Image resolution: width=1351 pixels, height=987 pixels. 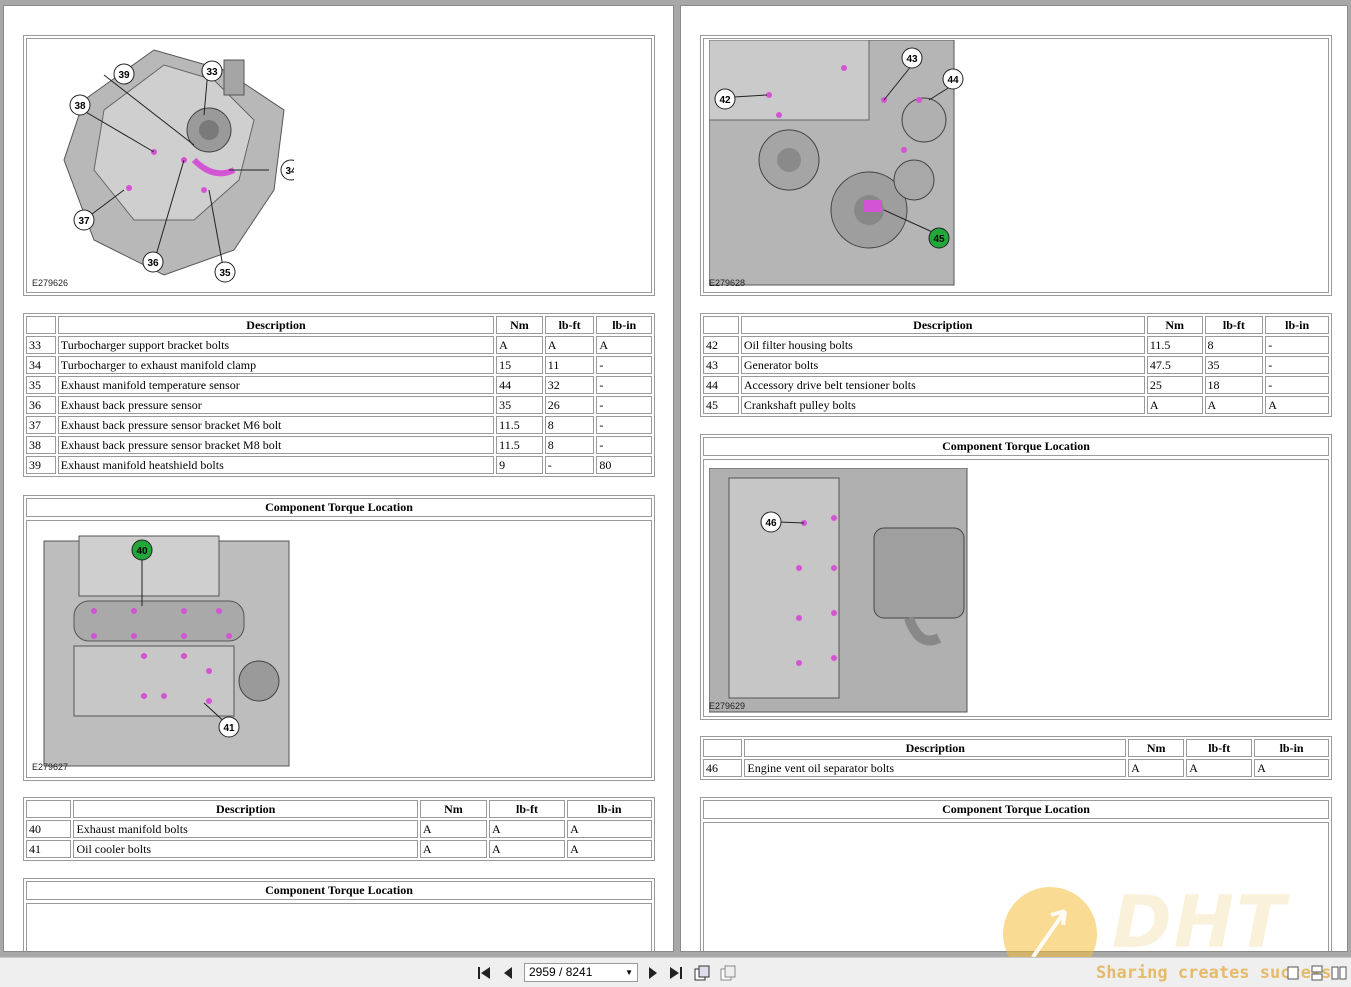 What do you see at coordinates (727, 706) in the screenshot?
I see `figure-code: E279629` at bounding box center [727, 706].